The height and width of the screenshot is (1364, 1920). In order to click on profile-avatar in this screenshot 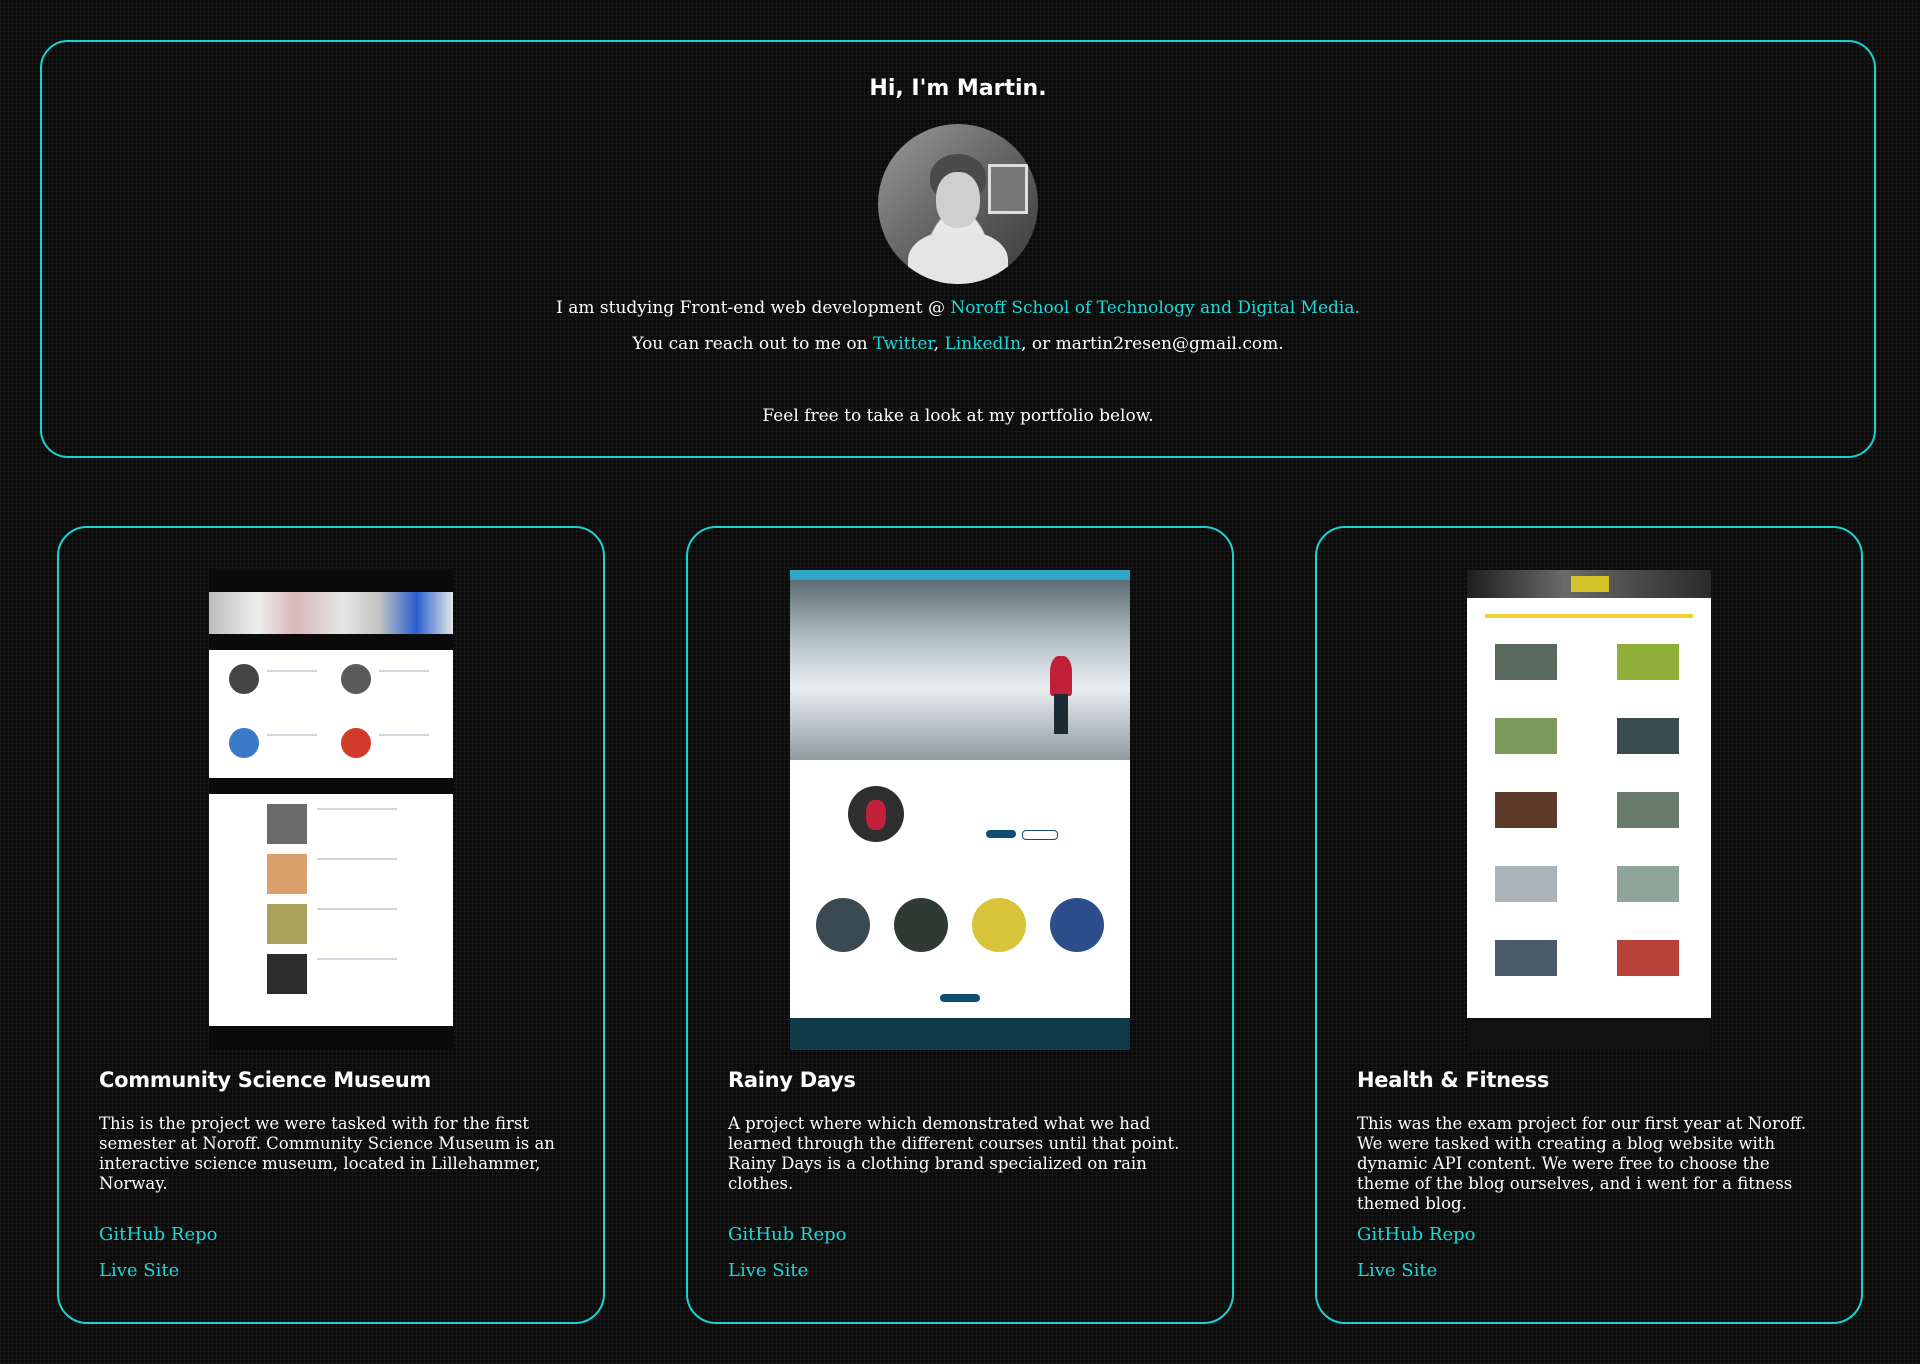, I will do `click(958, 204)`.